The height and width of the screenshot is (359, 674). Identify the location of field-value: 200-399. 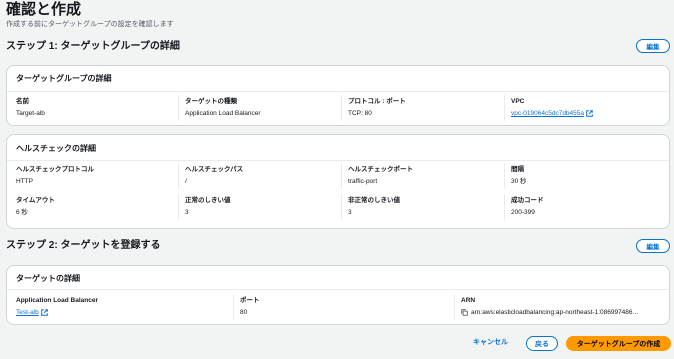
(523, 212).